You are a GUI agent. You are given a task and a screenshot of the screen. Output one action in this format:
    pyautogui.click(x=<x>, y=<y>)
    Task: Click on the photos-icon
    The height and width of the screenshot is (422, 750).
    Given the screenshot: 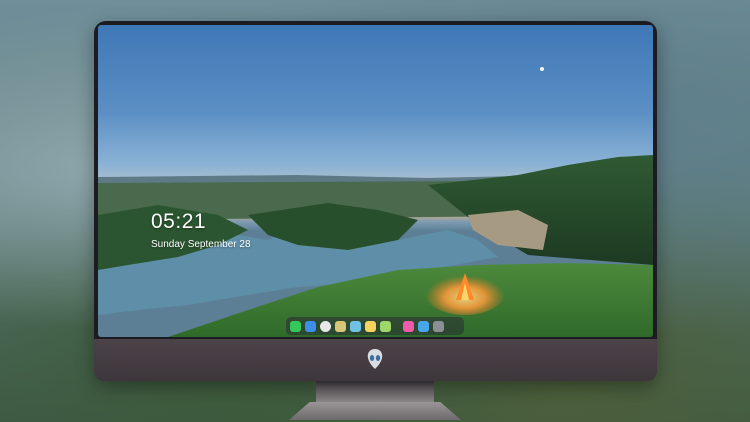 What is the action you would take?
    pyautogui.click(x=385, y=326)
    